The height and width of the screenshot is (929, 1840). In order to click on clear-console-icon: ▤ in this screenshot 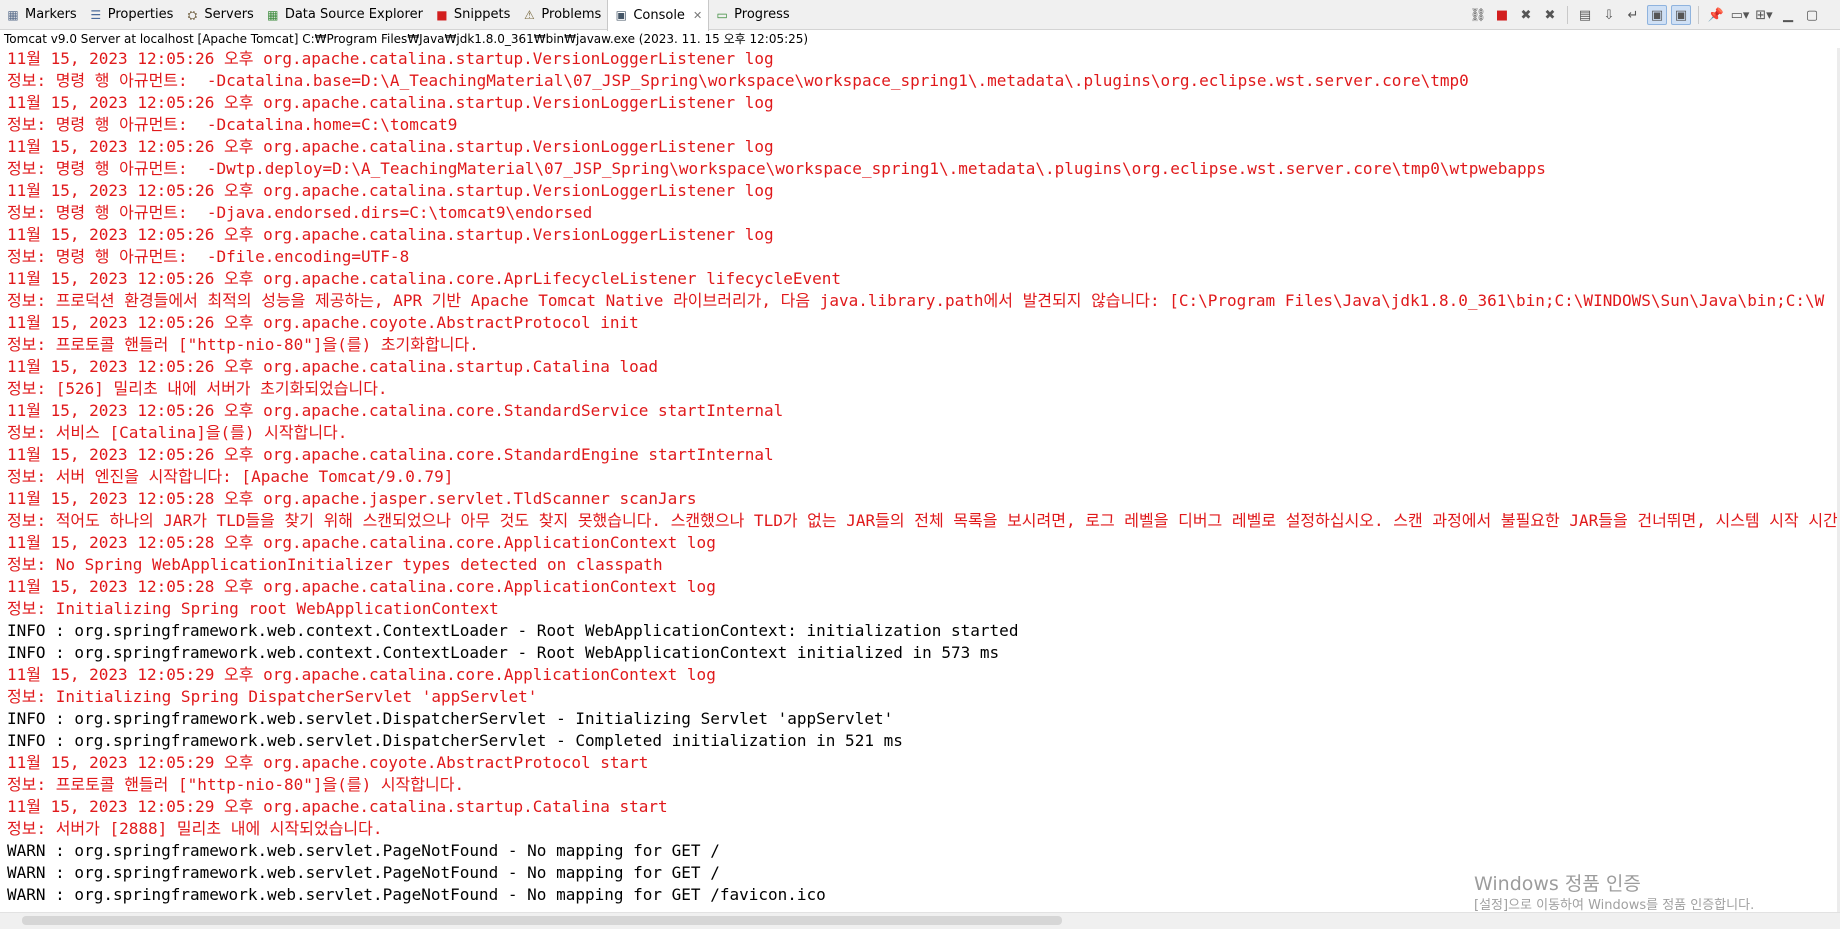, I will do `click(1585, 15)`.